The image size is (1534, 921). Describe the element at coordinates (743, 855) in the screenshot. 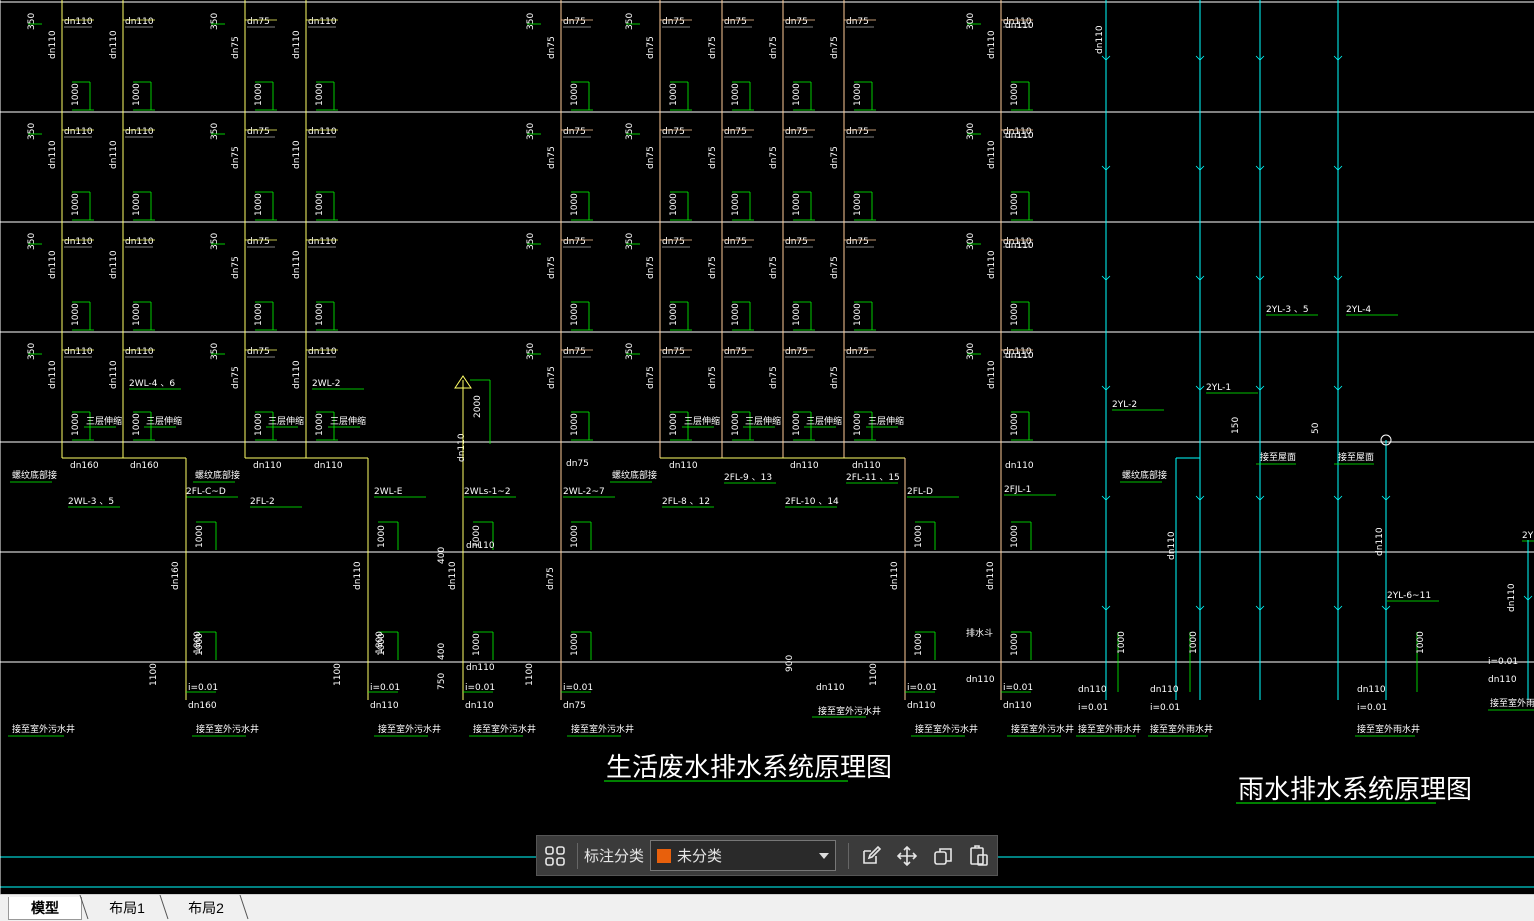

I see `annotation-category-dropdown: 未分类` at that location.